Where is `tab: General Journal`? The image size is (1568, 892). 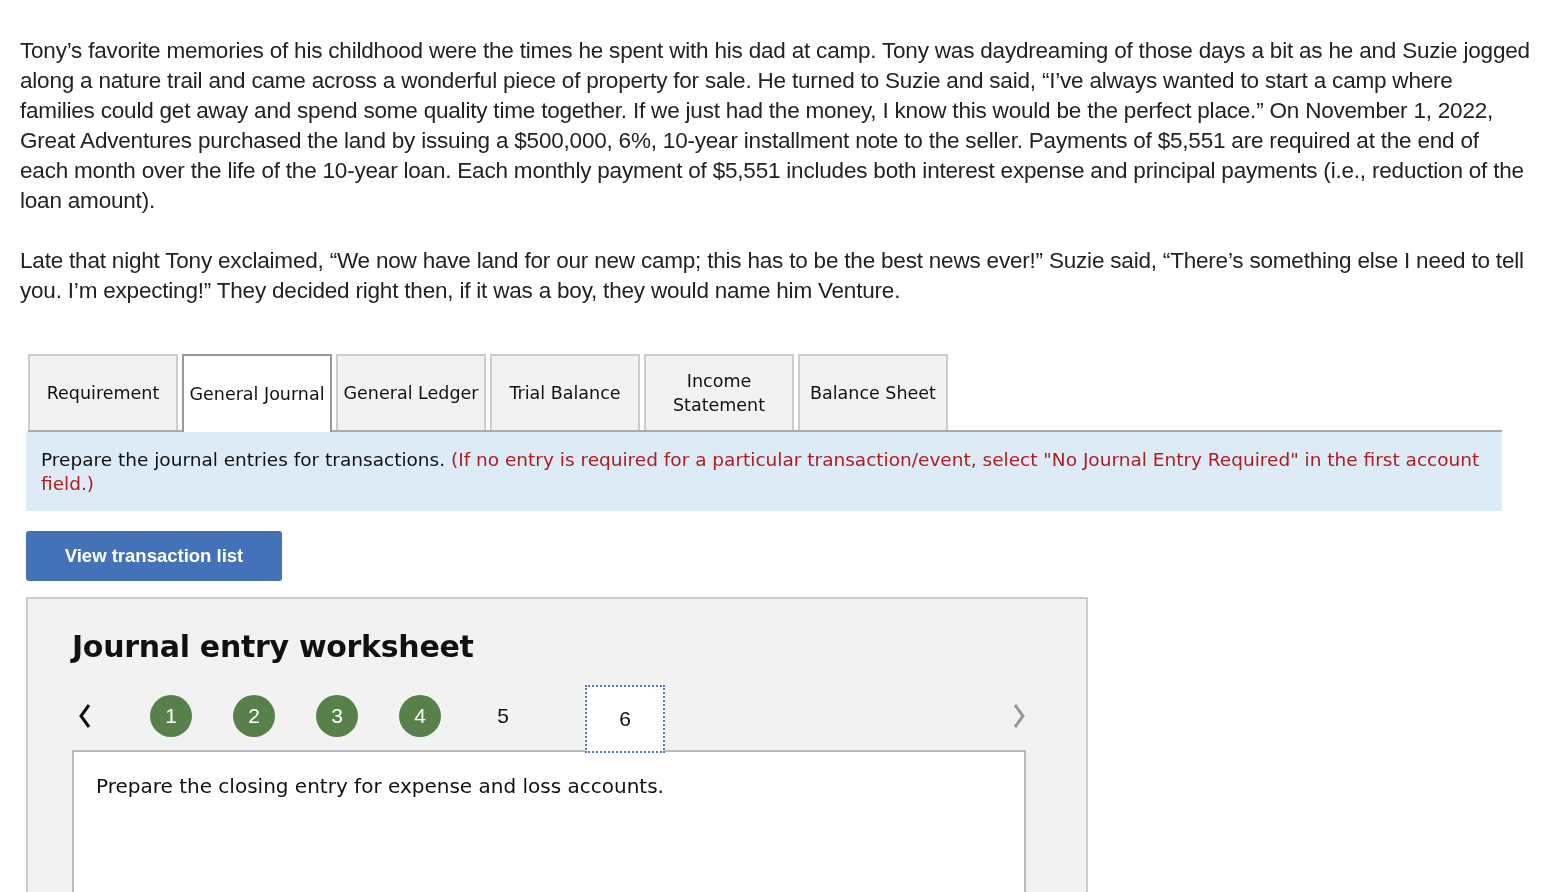 tab: General Journal is located at coordinates (257, 393).